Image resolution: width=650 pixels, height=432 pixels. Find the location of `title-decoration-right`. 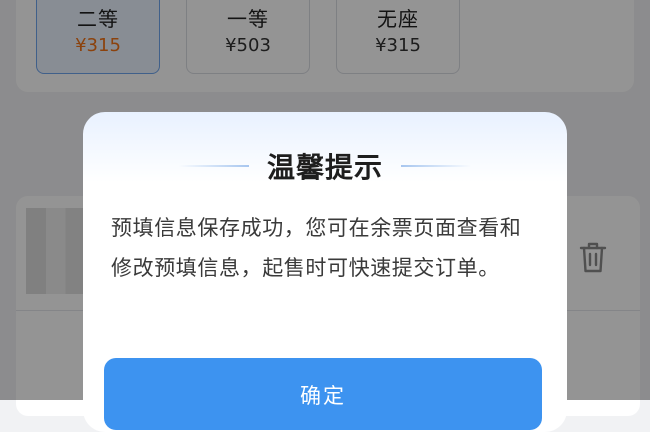

title-decoration-right is located at coordinates (436, 166).